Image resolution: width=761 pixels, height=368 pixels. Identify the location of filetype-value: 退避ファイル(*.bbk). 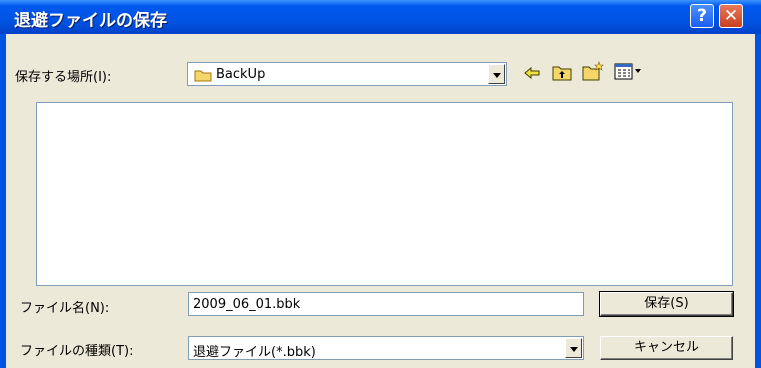
(254, 352).